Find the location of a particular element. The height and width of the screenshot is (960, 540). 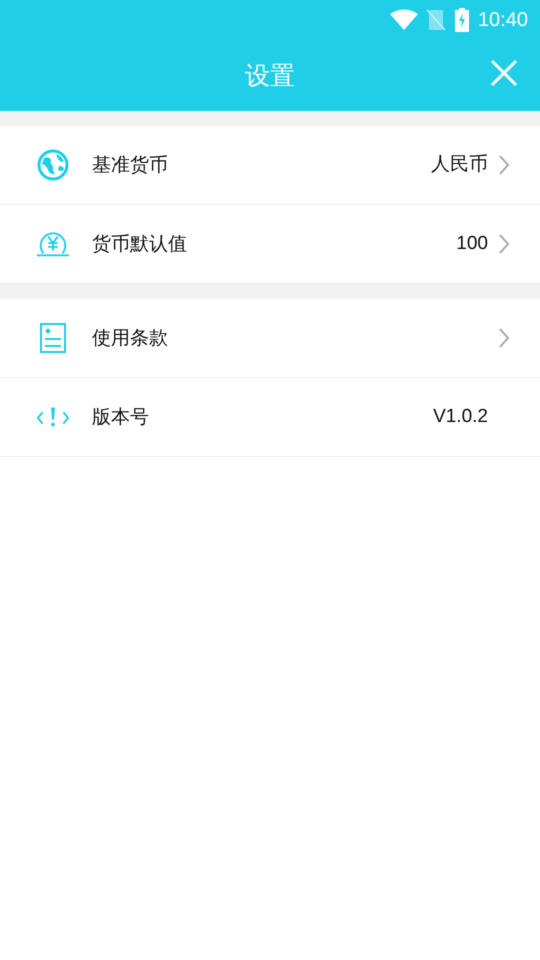

no-sim-icon is located at coordinates (436, 20).